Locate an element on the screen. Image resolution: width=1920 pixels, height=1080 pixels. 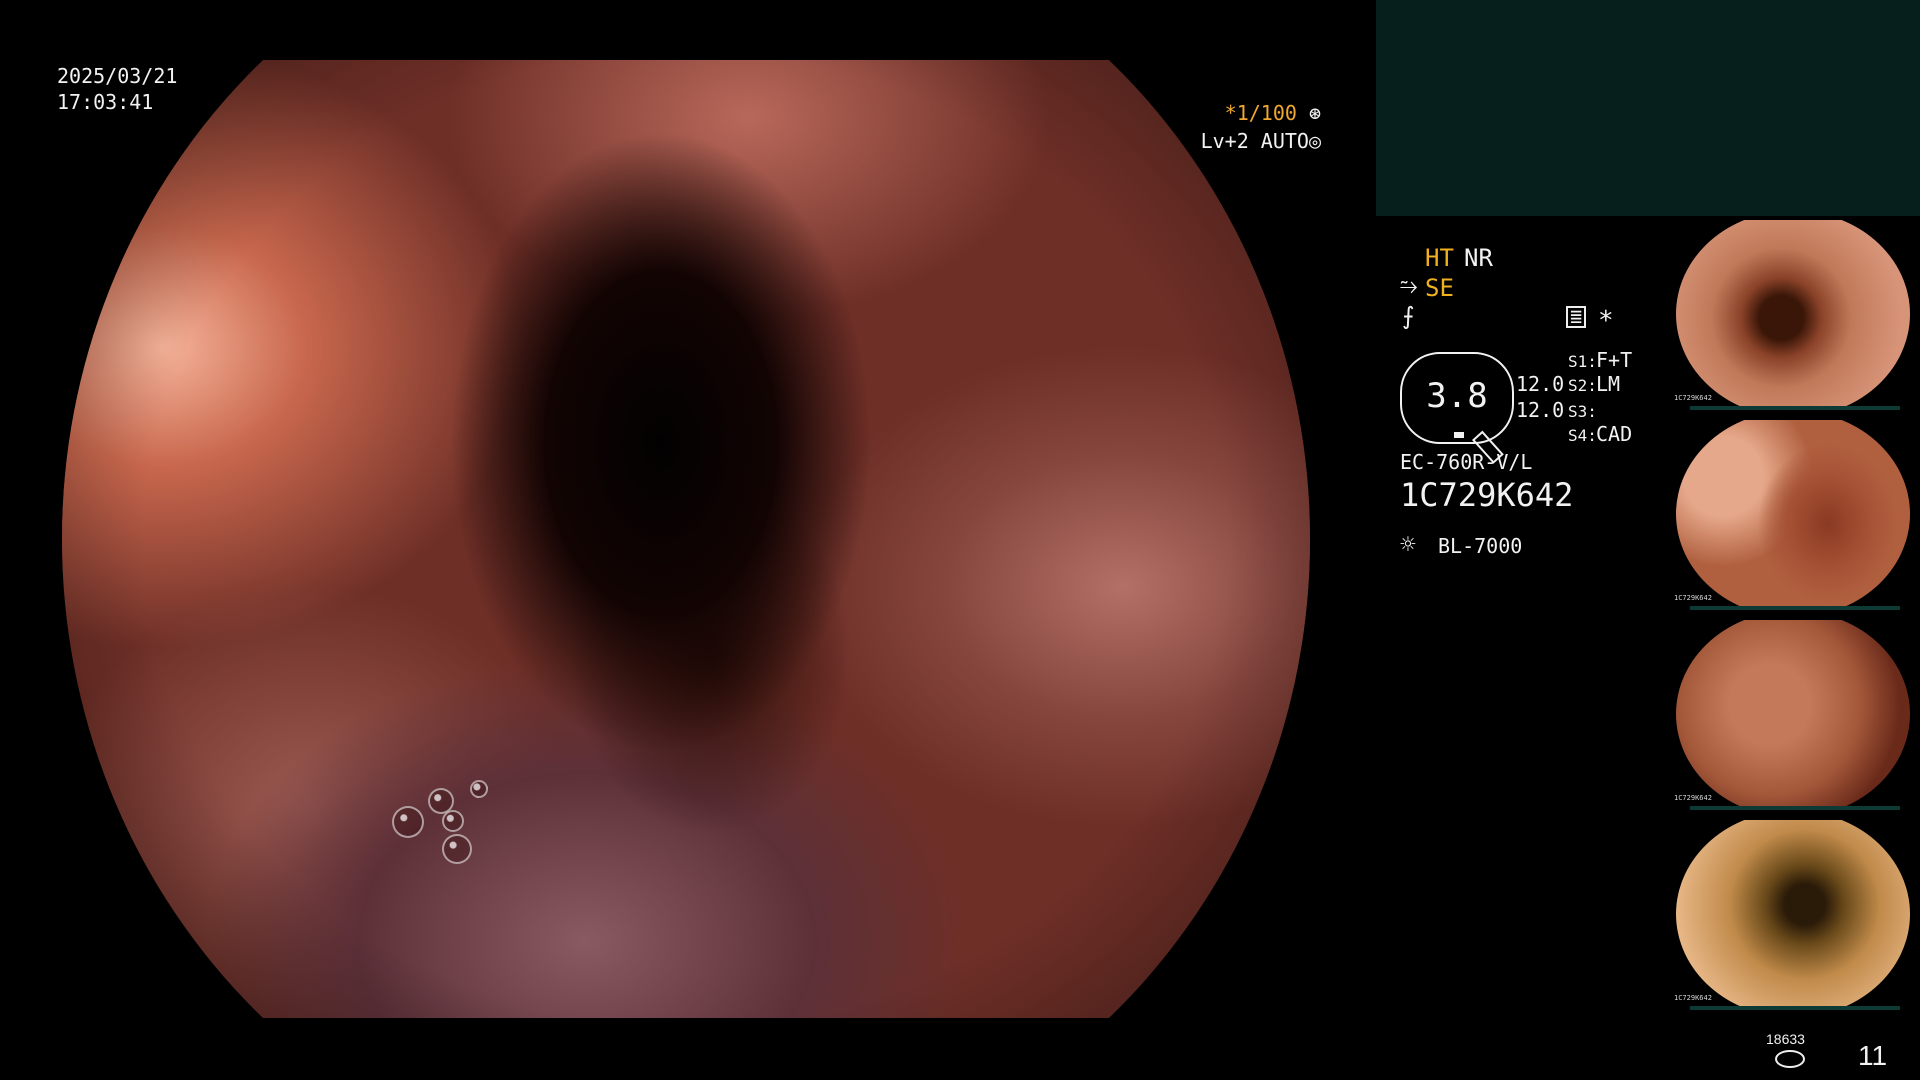
storage-count: 18633 is located at coordinates (1785, 1039).